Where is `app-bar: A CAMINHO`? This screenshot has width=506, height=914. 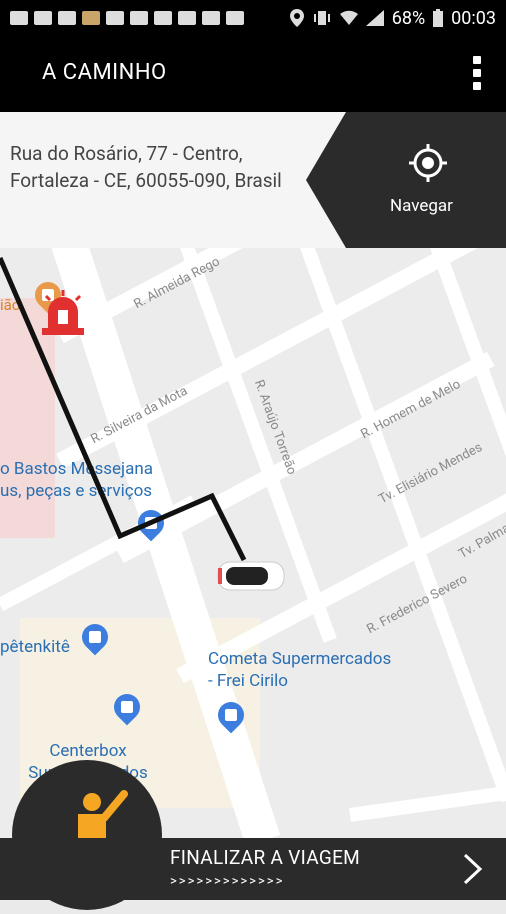
app-bar: A CAMINHO is located at coordinates (253, 74).